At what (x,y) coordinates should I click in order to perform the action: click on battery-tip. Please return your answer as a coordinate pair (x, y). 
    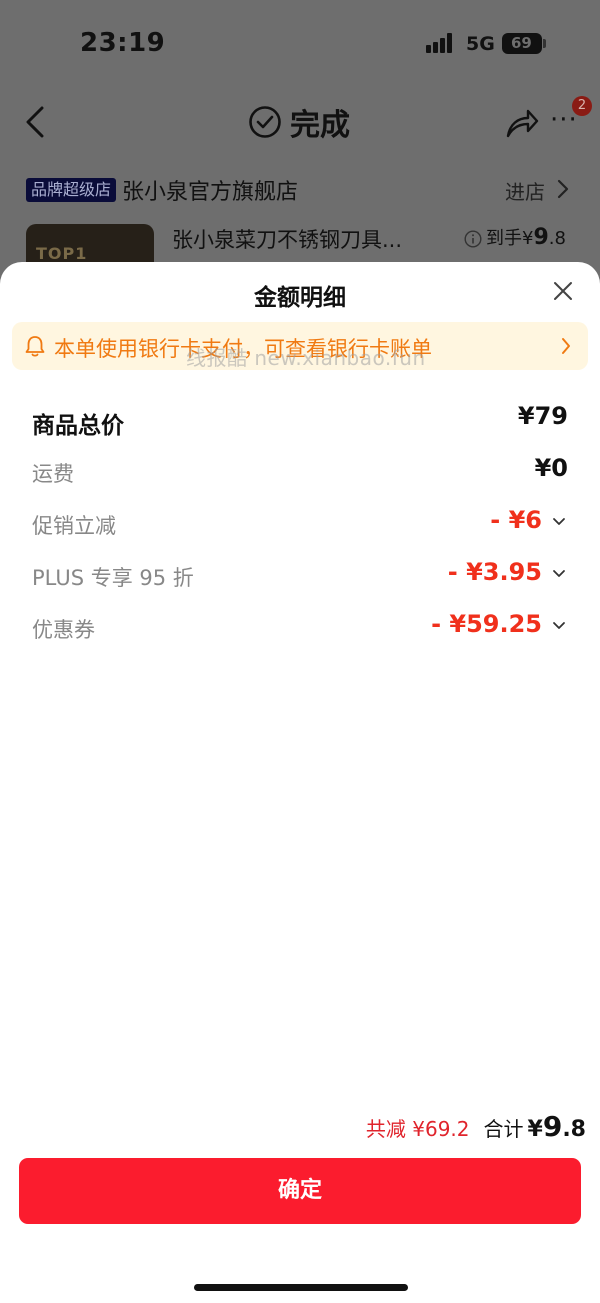
    Looking at the image, I should click on (544, 43).